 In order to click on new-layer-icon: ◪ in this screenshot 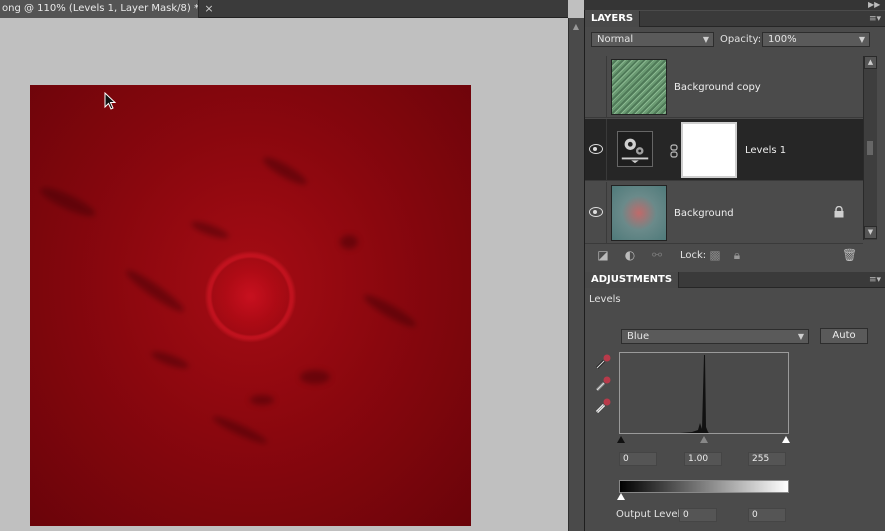, I will do `click(603, 255)`.